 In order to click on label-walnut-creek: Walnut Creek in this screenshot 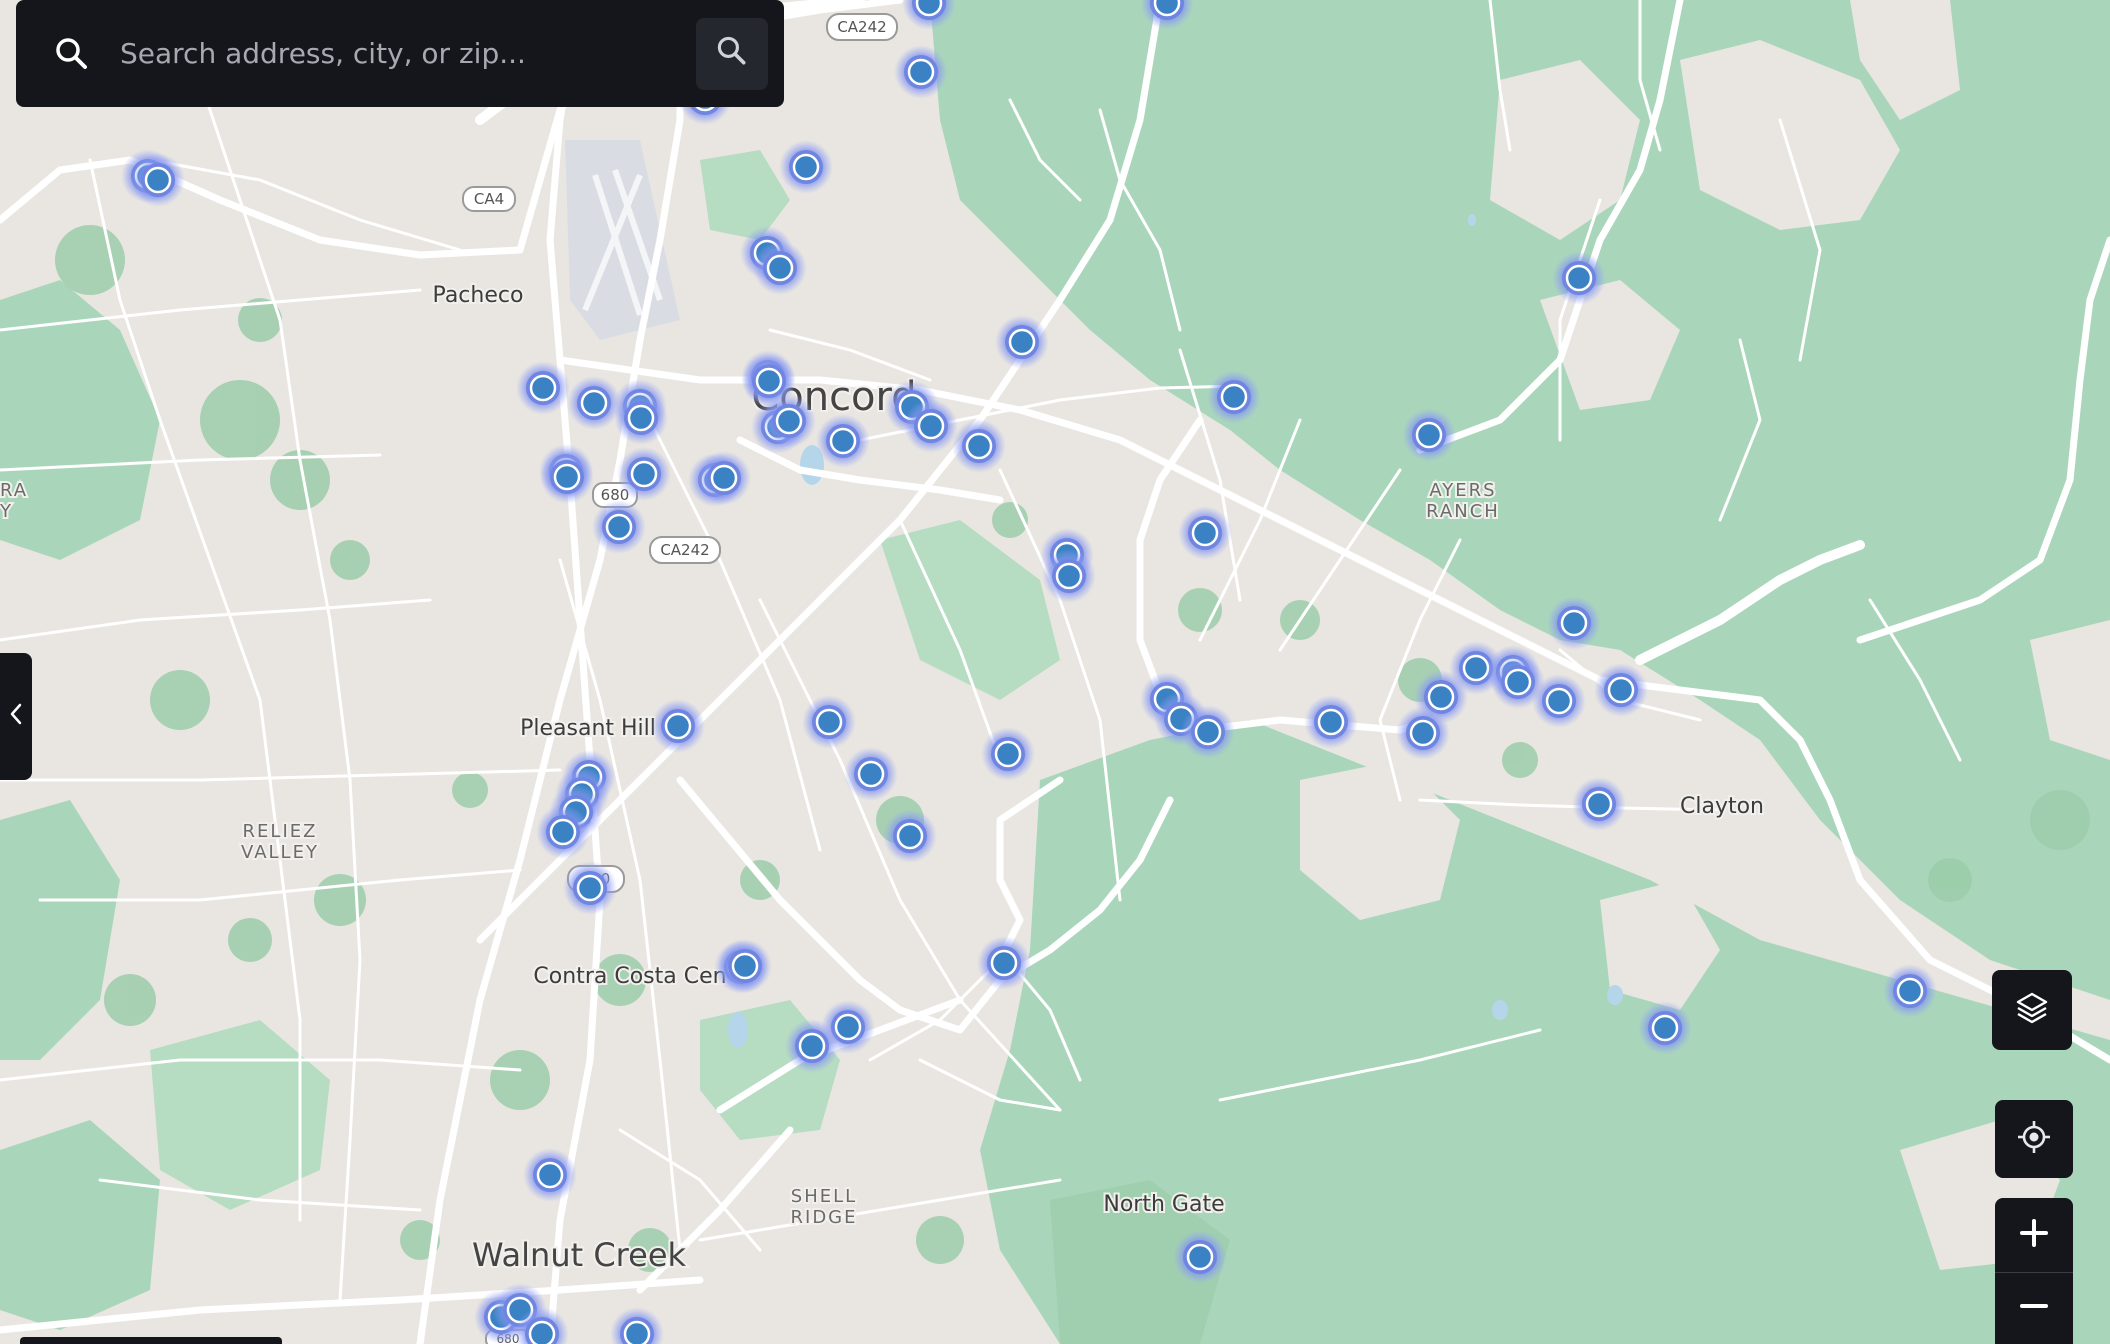, I will do `click(579, 1255)`.